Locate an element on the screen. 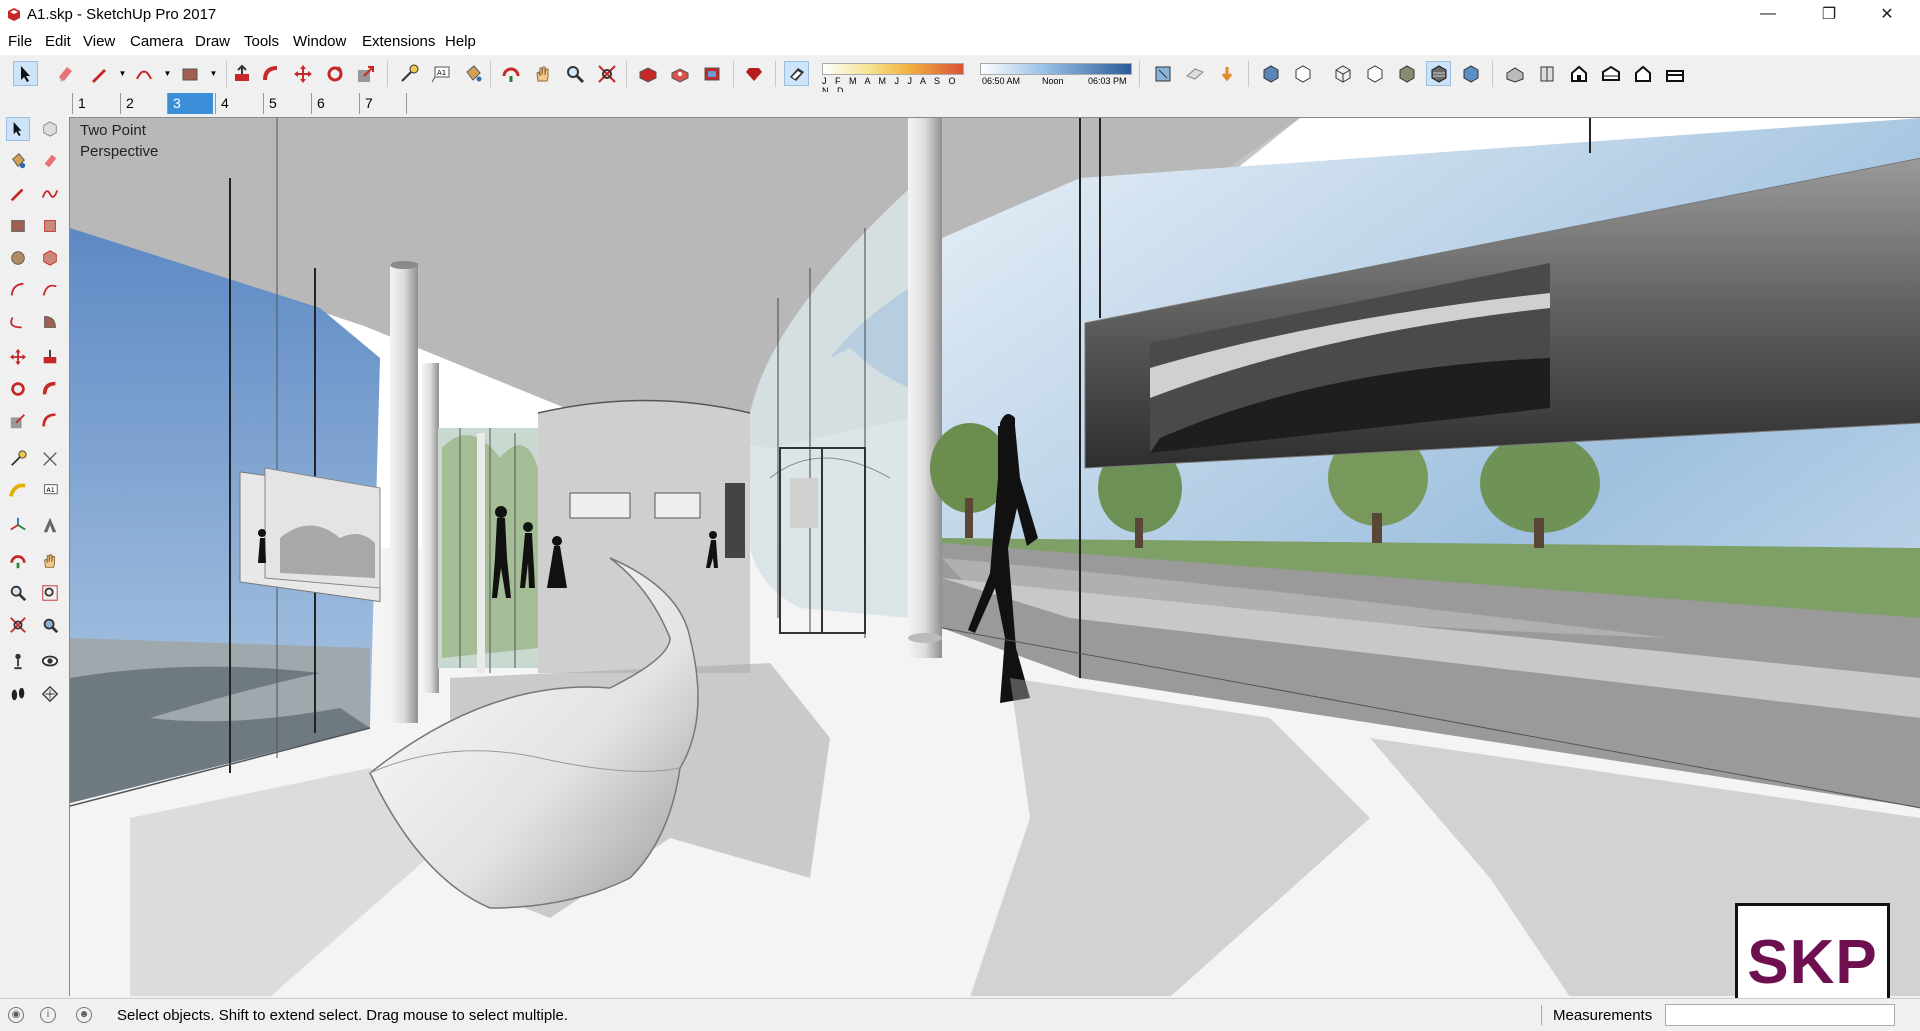  geo-location-icon: ◉ is located at coordinates (16, 1015).